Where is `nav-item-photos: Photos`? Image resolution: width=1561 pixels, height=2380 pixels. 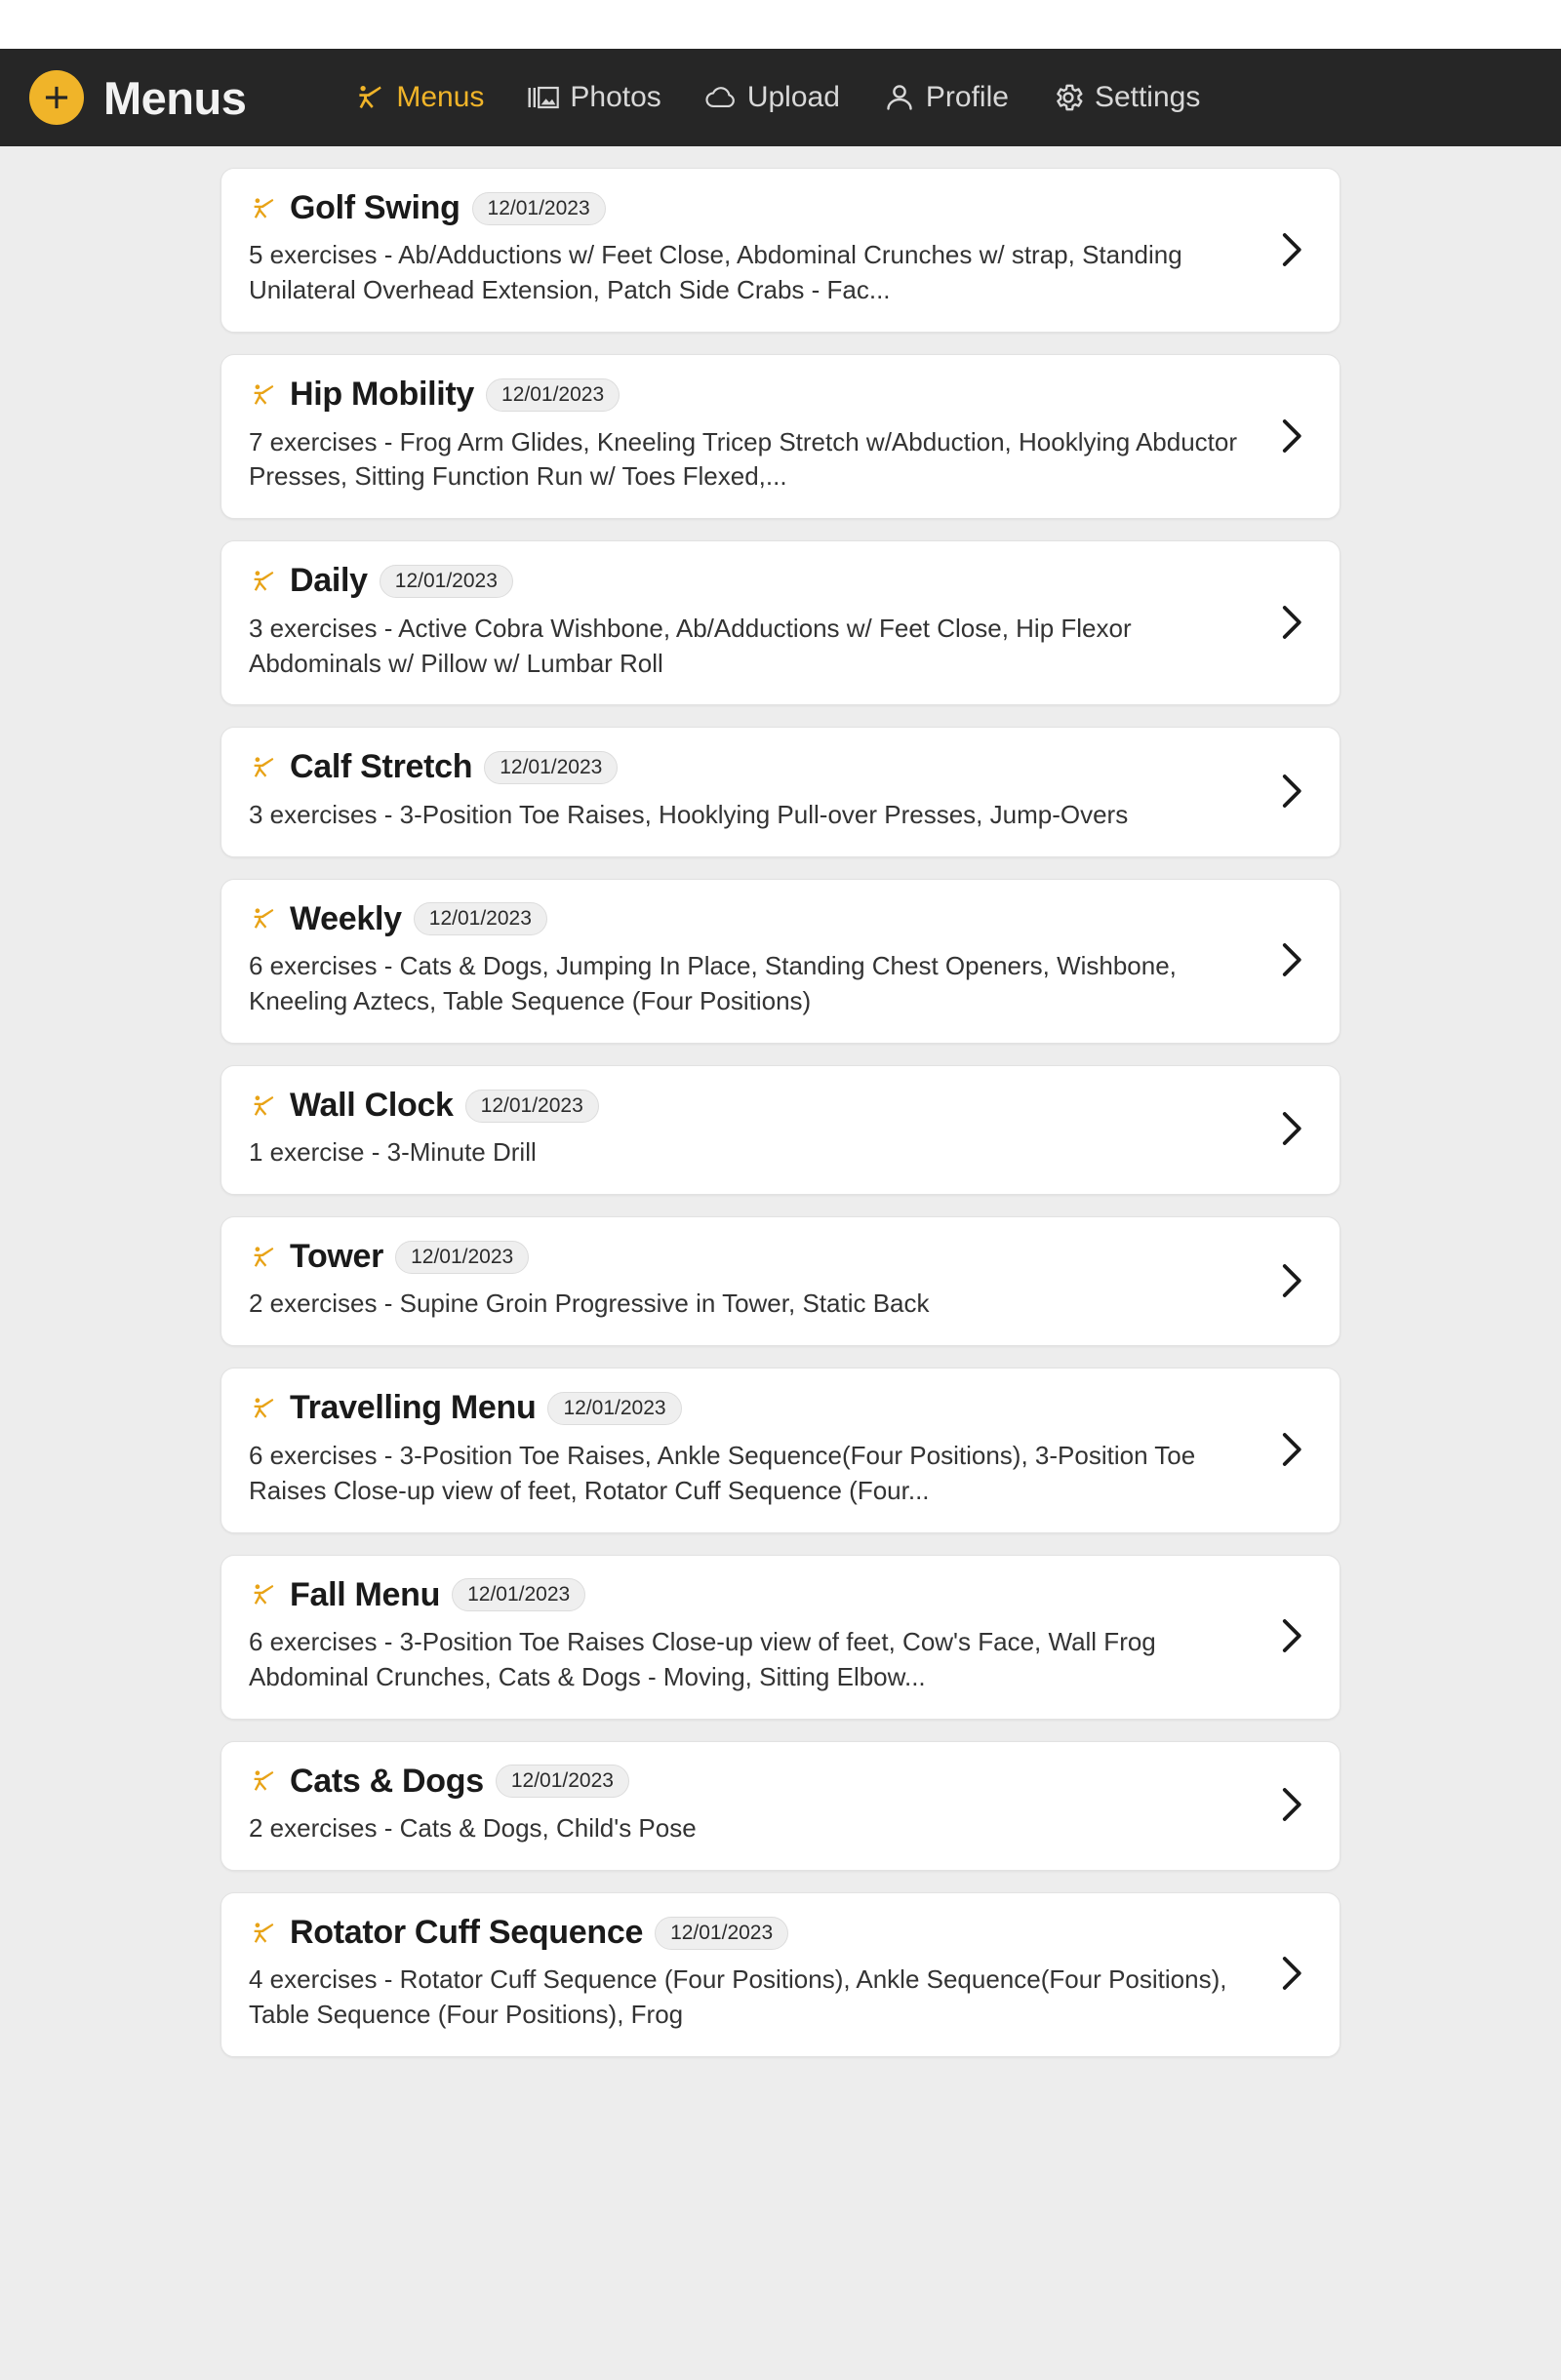
nav-item-photos: Photos is located at coordinates (594, 97).